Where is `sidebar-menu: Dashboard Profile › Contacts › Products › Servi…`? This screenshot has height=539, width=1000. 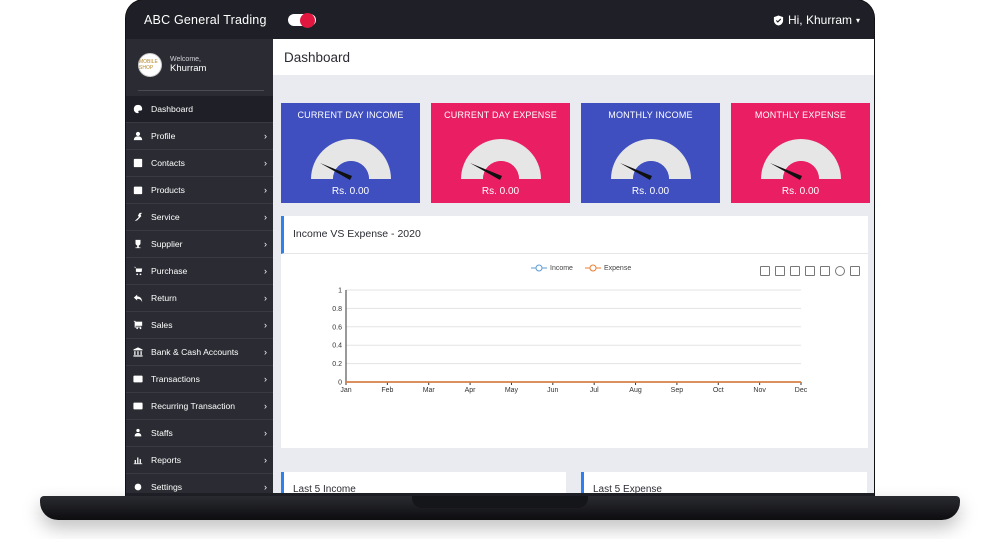
sidebar-menu: Dashboard Profile › Contacts › Products › Servi… is located at coordinates (199, 294).